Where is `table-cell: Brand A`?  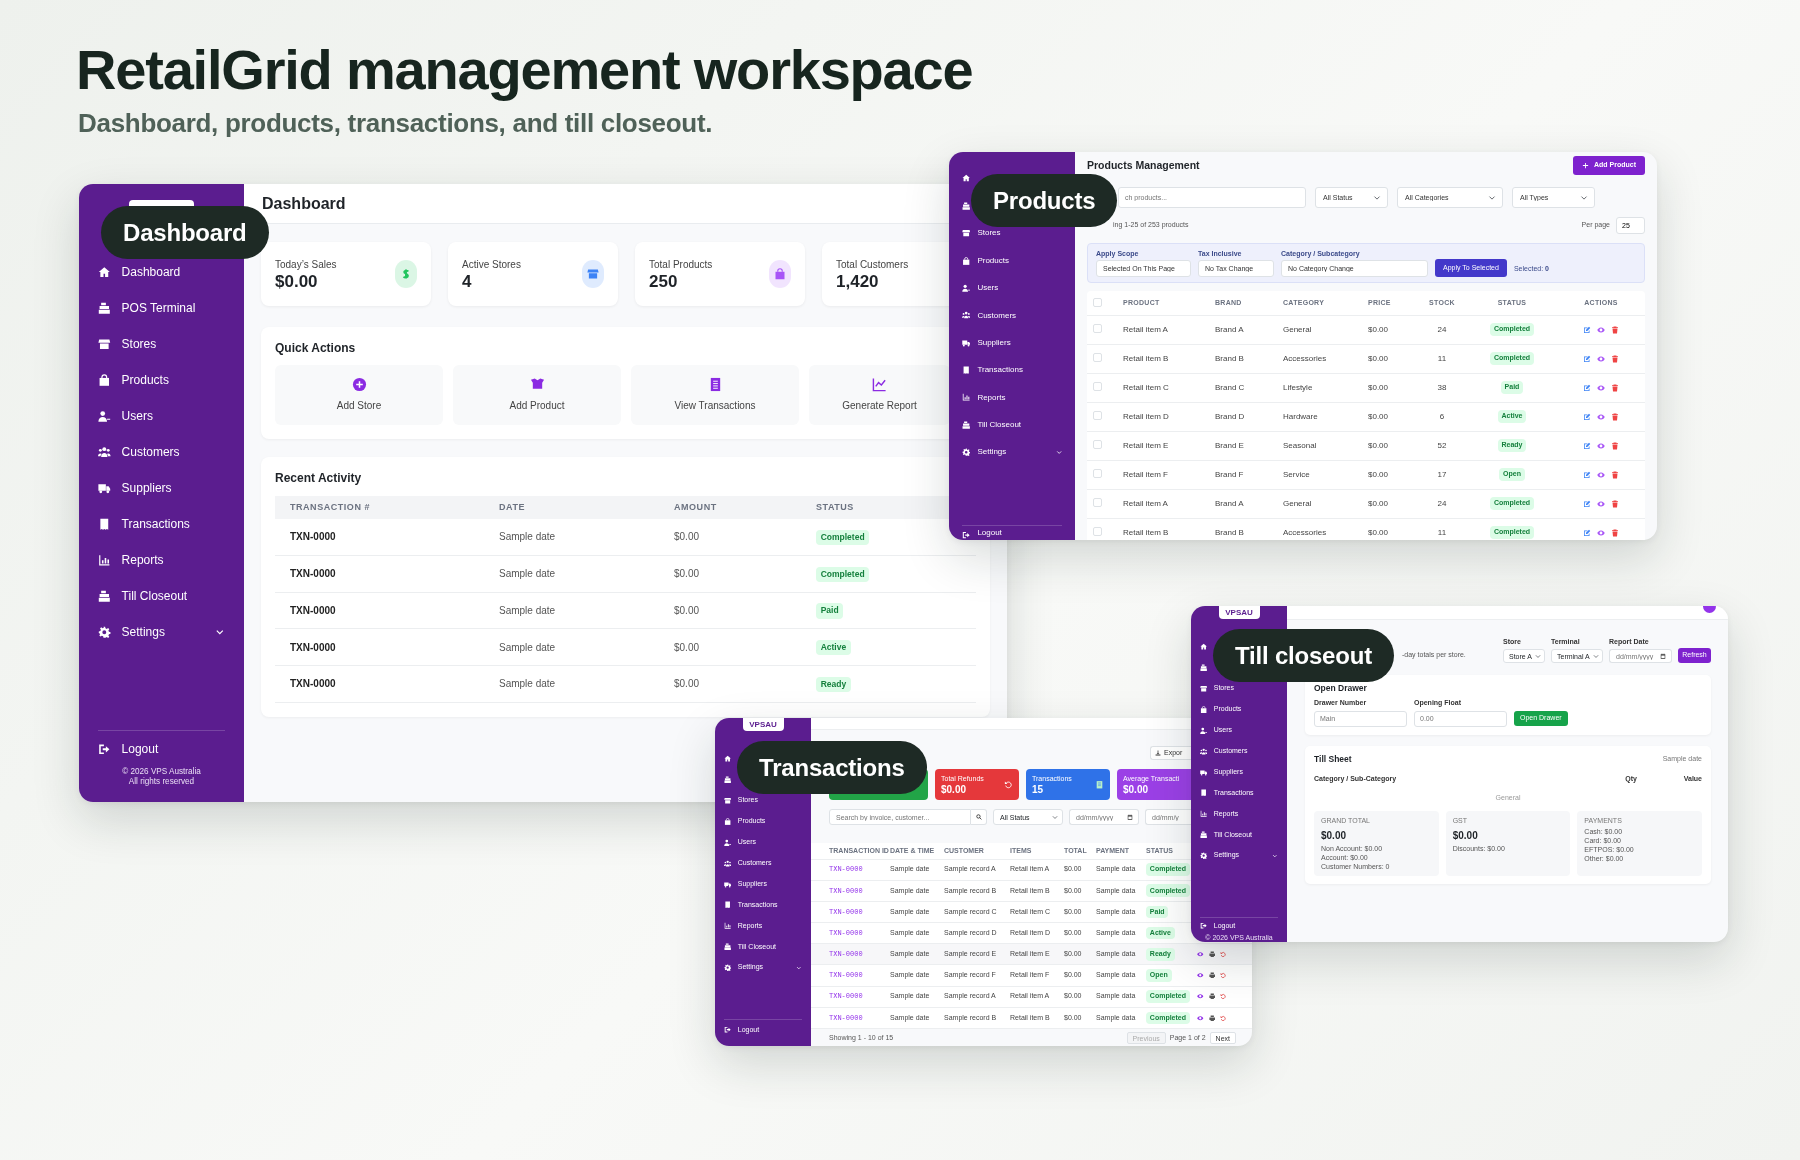
table-cell: Brand A is located at coordinates (1243, 329).